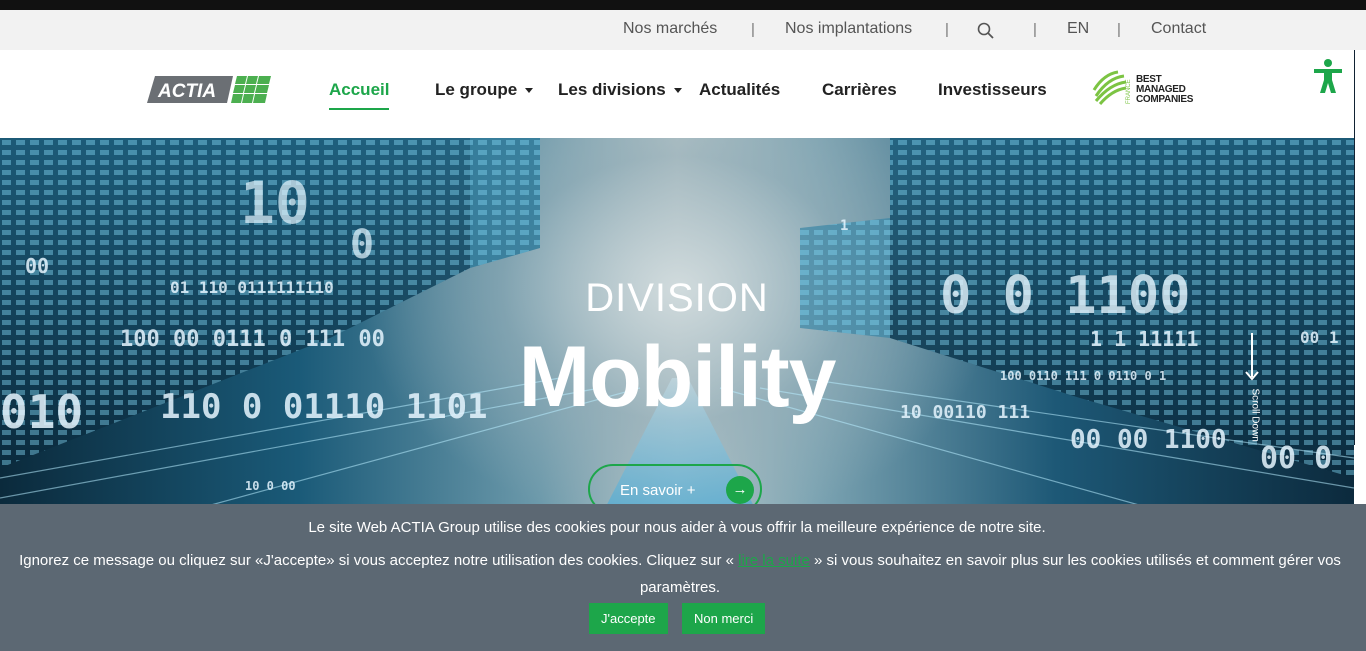 The height and width of the screenshot is (651, 1366). I want to click on nos-implantations-link: Nos implantations, so click(848, 30).